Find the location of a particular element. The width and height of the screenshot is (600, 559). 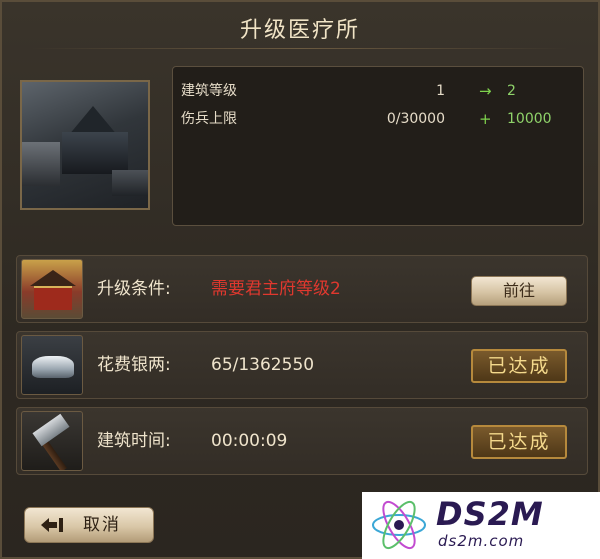

stat-row-building-level: 建筑等级 1 → 2 is located at coordinates (378, 91).